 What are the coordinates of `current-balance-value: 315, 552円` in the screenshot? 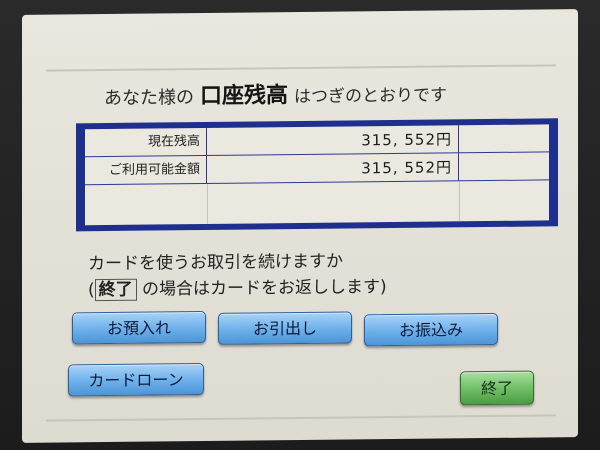 It's located at (333, 140).